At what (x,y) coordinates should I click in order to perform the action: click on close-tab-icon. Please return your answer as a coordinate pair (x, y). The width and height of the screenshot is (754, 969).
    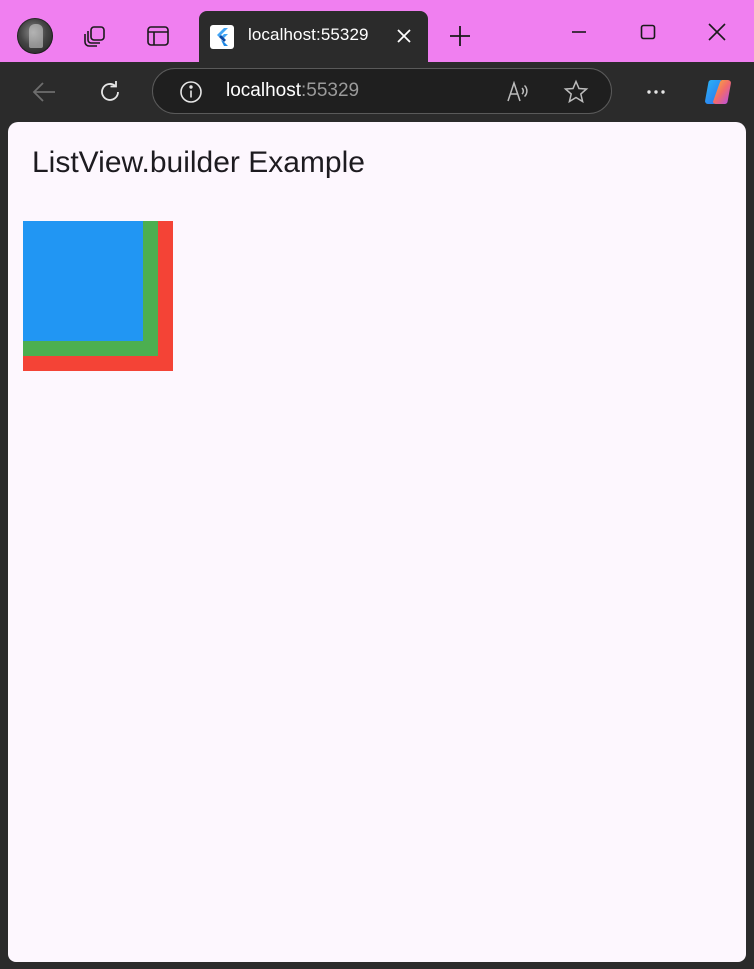
    Looking at the image, I should click on (404, 36).